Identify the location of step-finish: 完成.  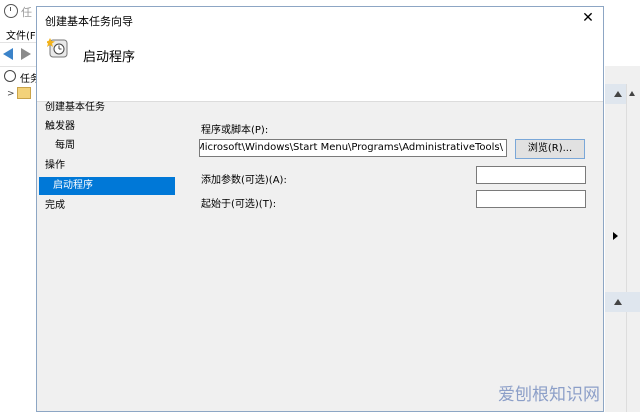
(55, 205).